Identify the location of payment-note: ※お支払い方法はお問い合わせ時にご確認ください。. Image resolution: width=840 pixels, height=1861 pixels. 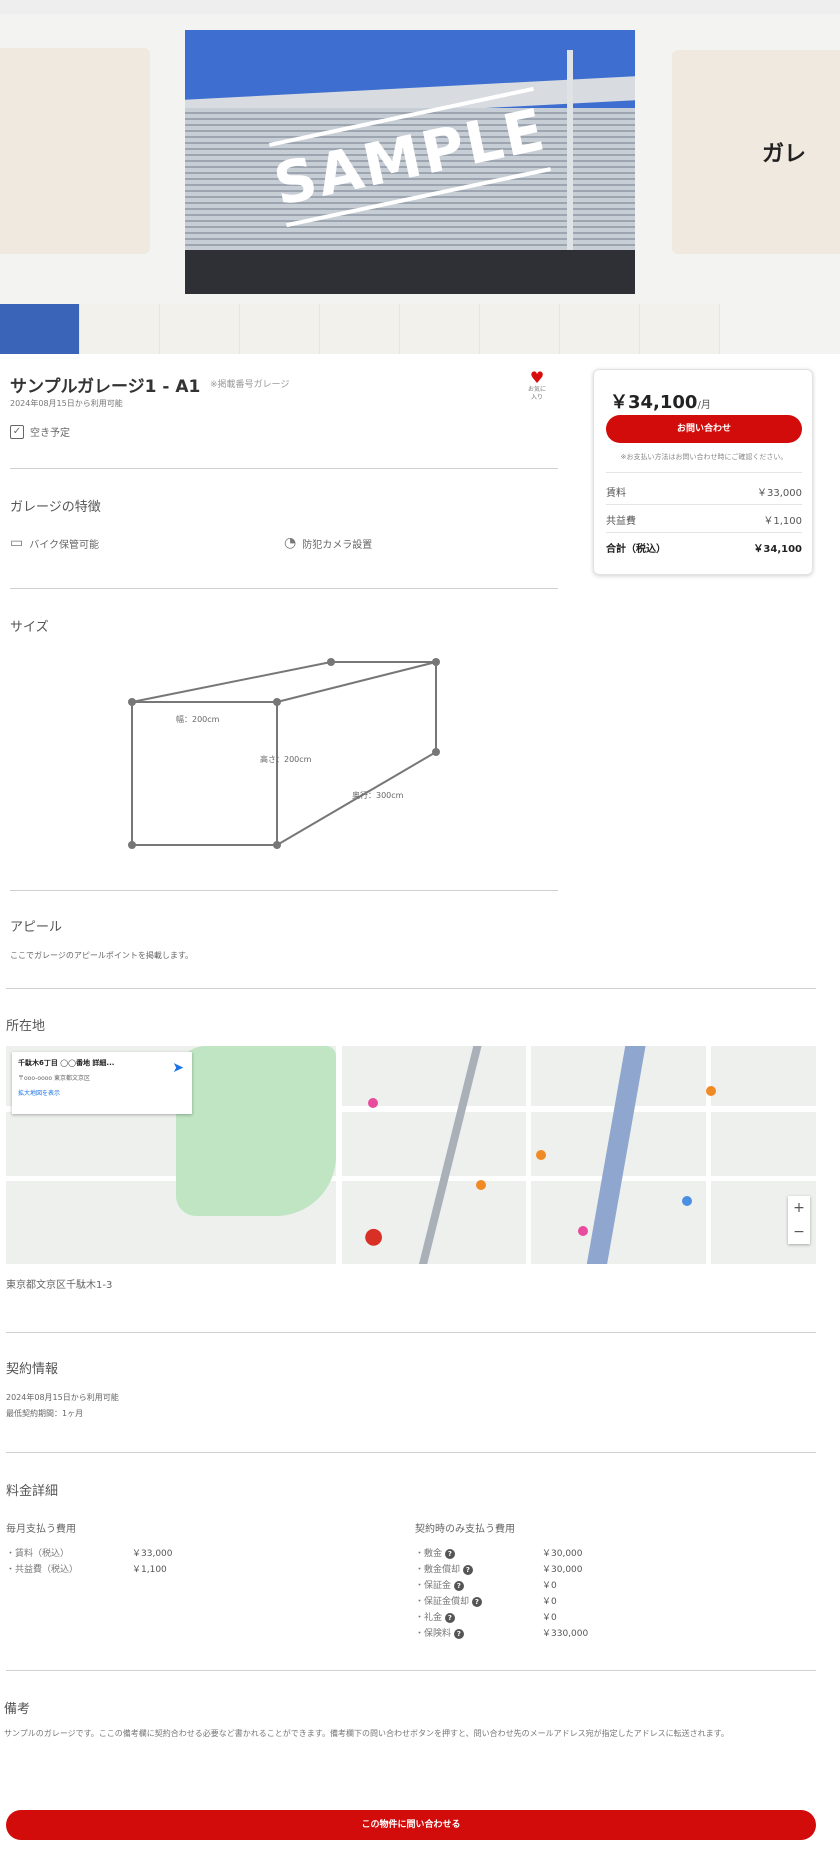
(704, 457).